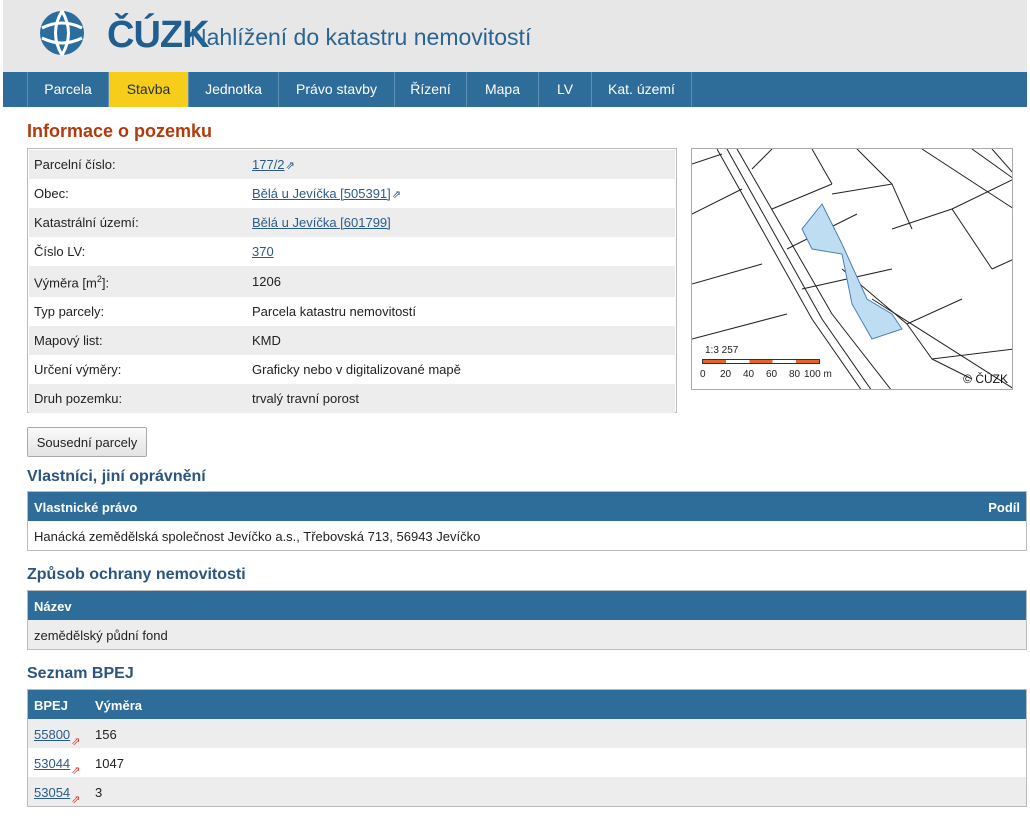 This screenshot has width=1030, height=819. What do you see at coordinates (87, 442) in the screenshot?
I see `neighbour-parcels-button: Sousední parcely` at bounding box center [87, 442].